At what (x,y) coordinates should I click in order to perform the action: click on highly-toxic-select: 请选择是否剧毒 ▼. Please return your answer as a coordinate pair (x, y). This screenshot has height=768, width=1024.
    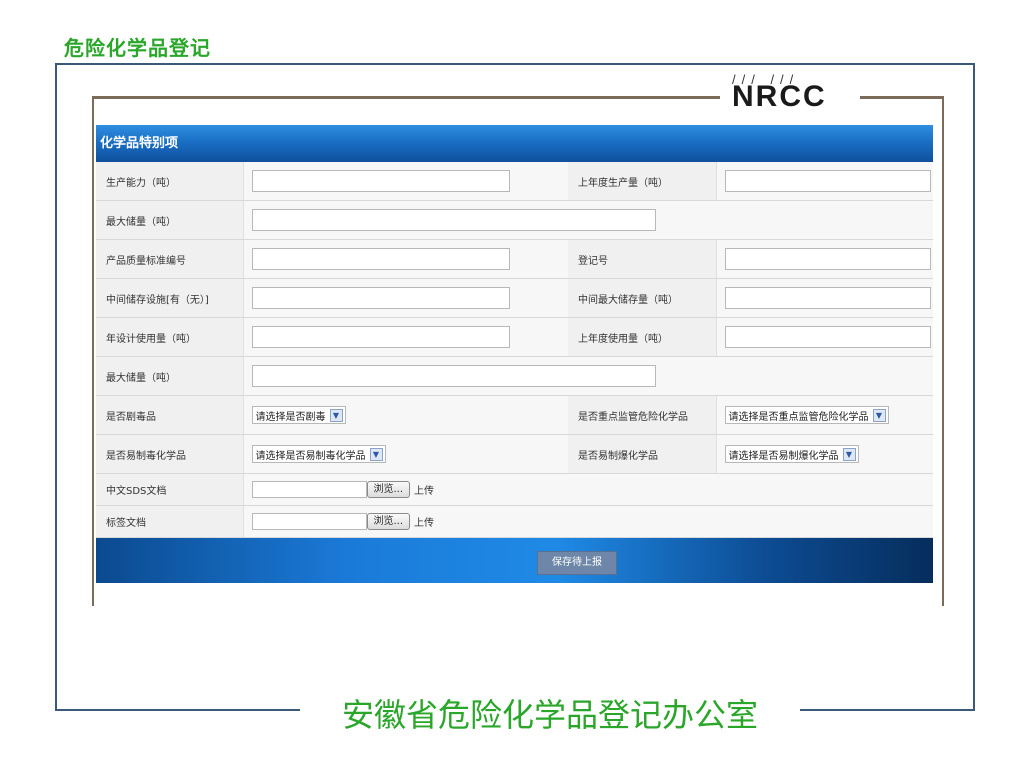
    Looking at the image, I should click on (298, 415).